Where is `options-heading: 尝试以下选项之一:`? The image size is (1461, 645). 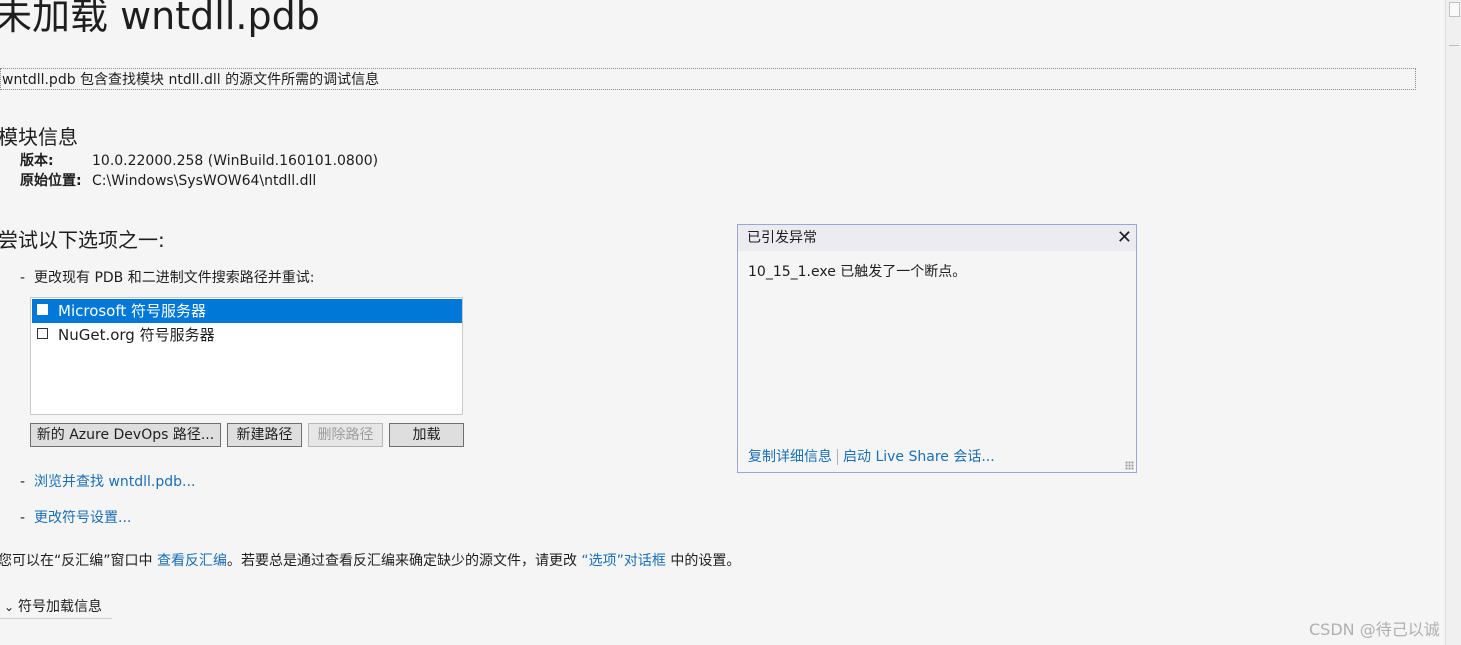
options-heading: 尝试以下选项之一: is located at coordinates (82, 240).